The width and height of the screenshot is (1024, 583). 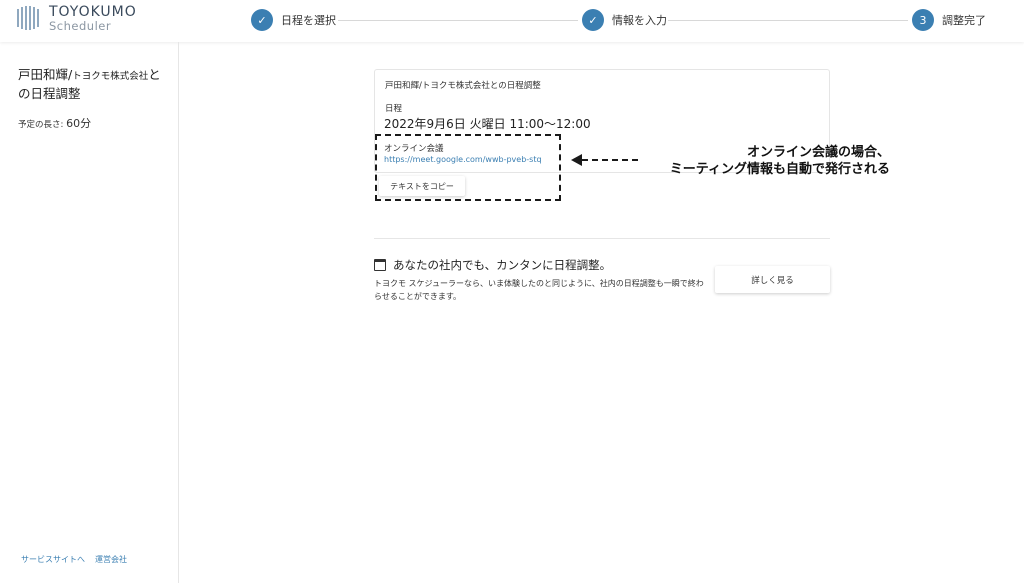 I want to click on duration-value: 60分, so click(x=79, y=123).